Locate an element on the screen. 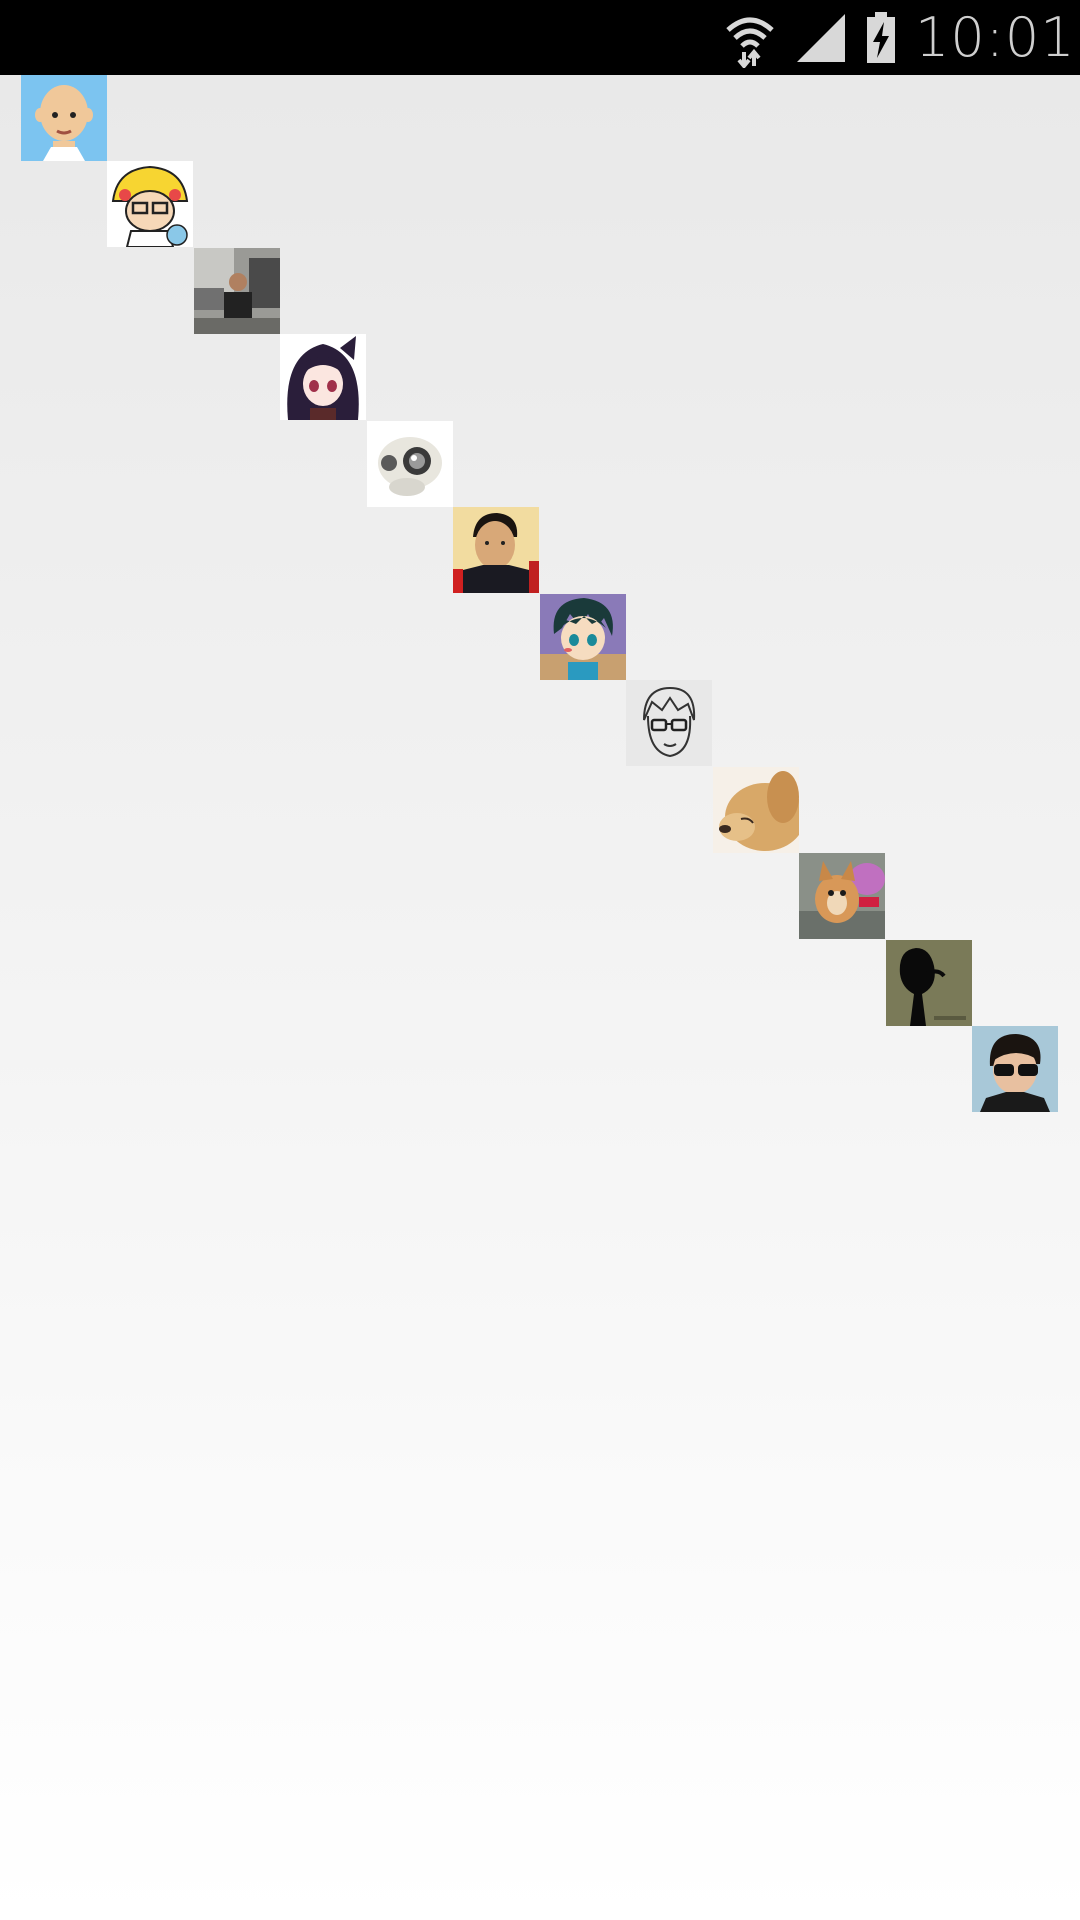 The width and height of the screenshot is (1080, 1920). small-dog-avatar is located at coordinates (842, 896).